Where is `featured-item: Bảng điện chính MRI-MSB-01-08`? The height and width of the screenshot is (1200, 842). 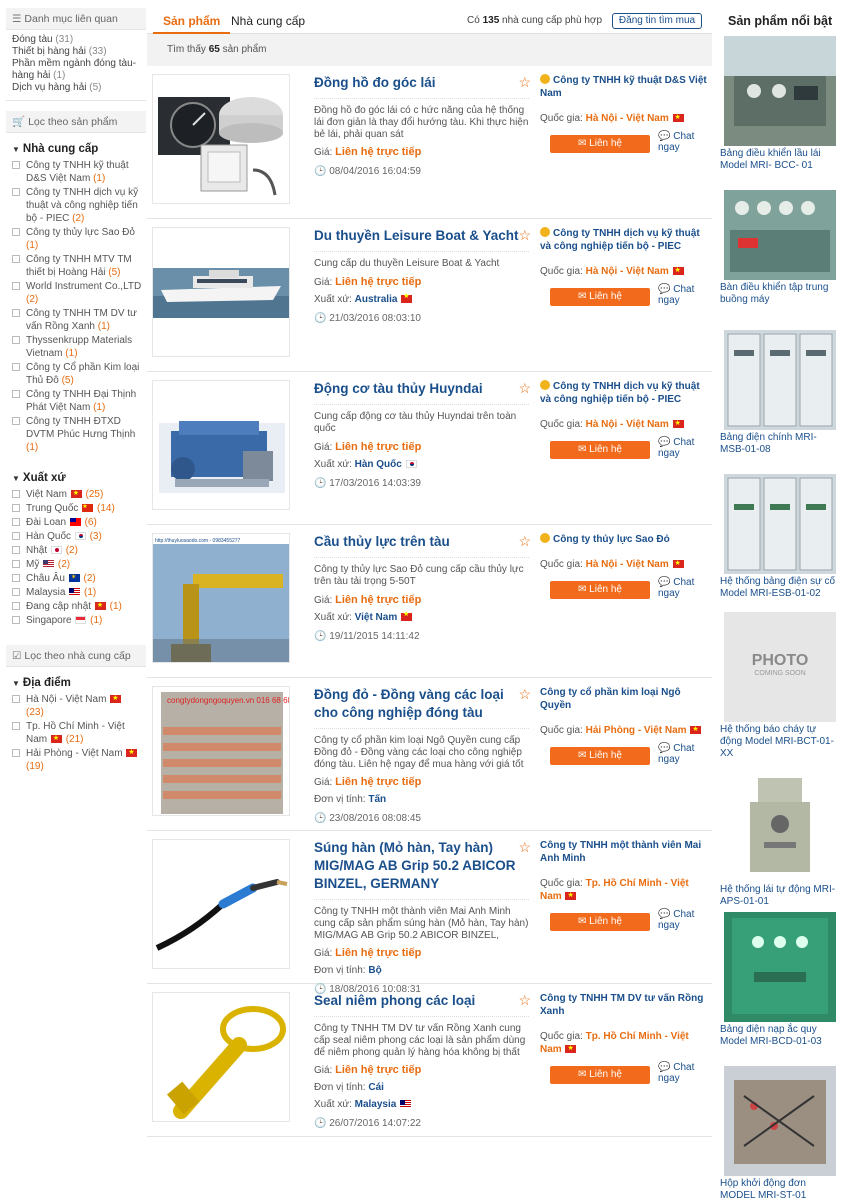 featured-item: Bảng điện chính MRI-MSB-01-08 is located at coordinates (779, 393).